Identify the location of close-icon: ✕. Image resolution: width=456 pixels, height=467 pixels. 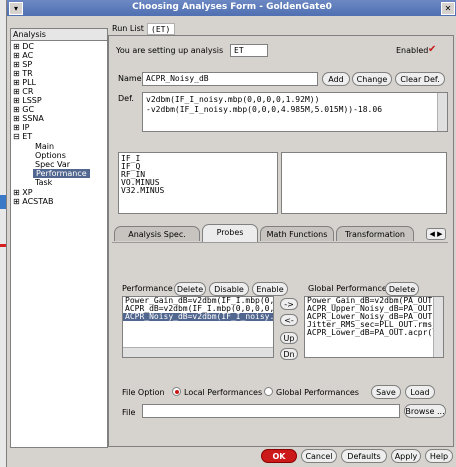
(448, 8).